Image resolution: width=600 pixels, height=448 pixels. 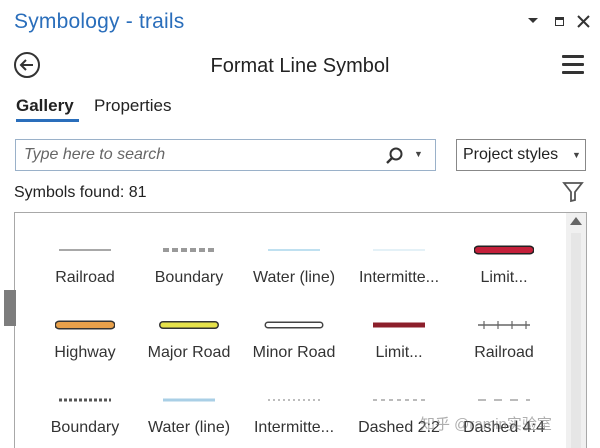 What do you see at coordinates (45, 106) in the screenshot?
I see `tab-gallery: Gallery` at bounding box center [45, 106].